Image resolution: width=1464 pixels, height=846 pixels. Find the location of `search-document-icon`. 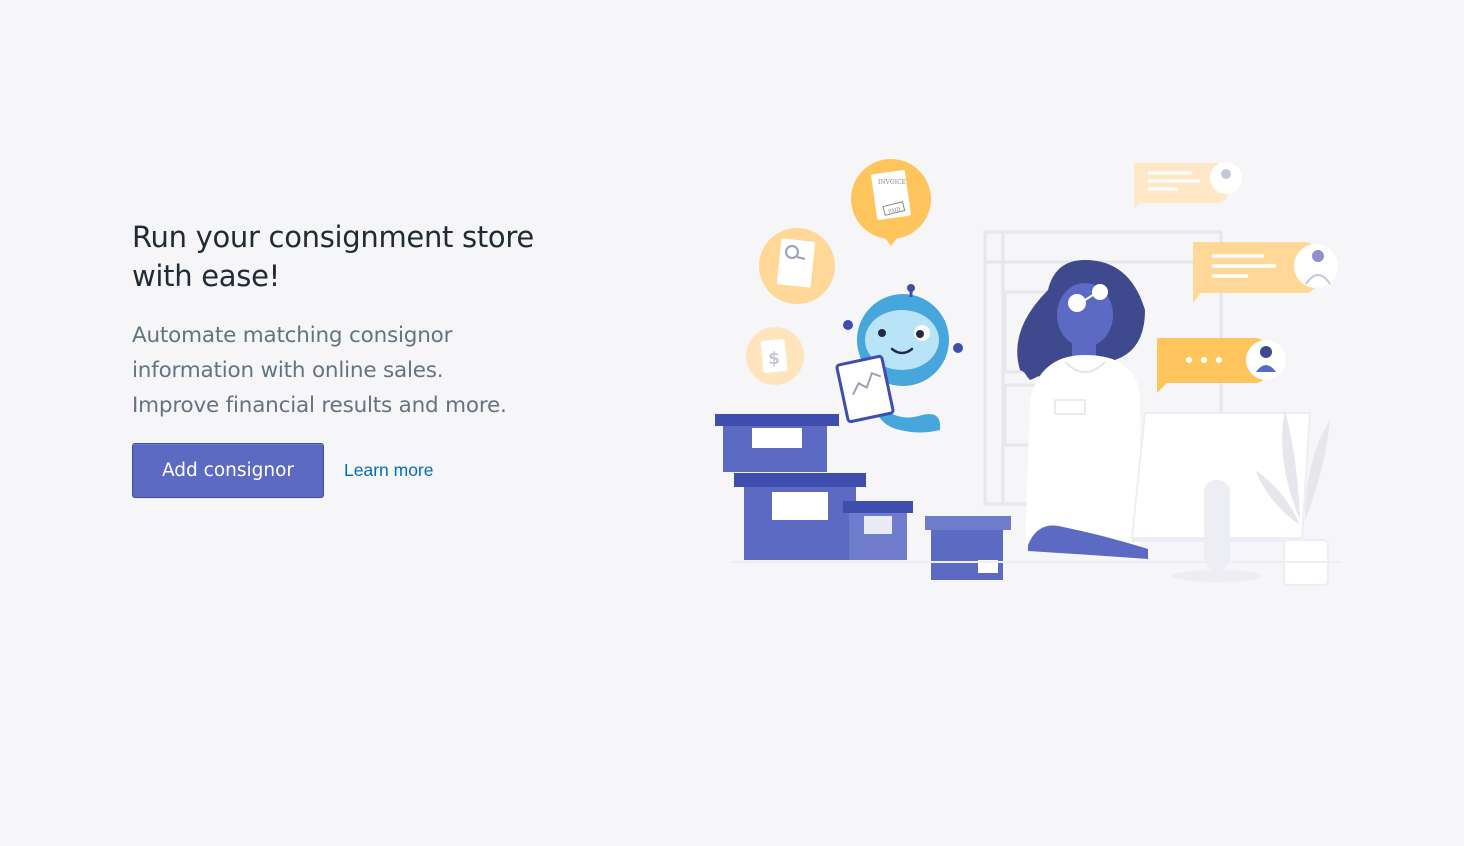

search-document-icon is located at coordinates (797, 266).